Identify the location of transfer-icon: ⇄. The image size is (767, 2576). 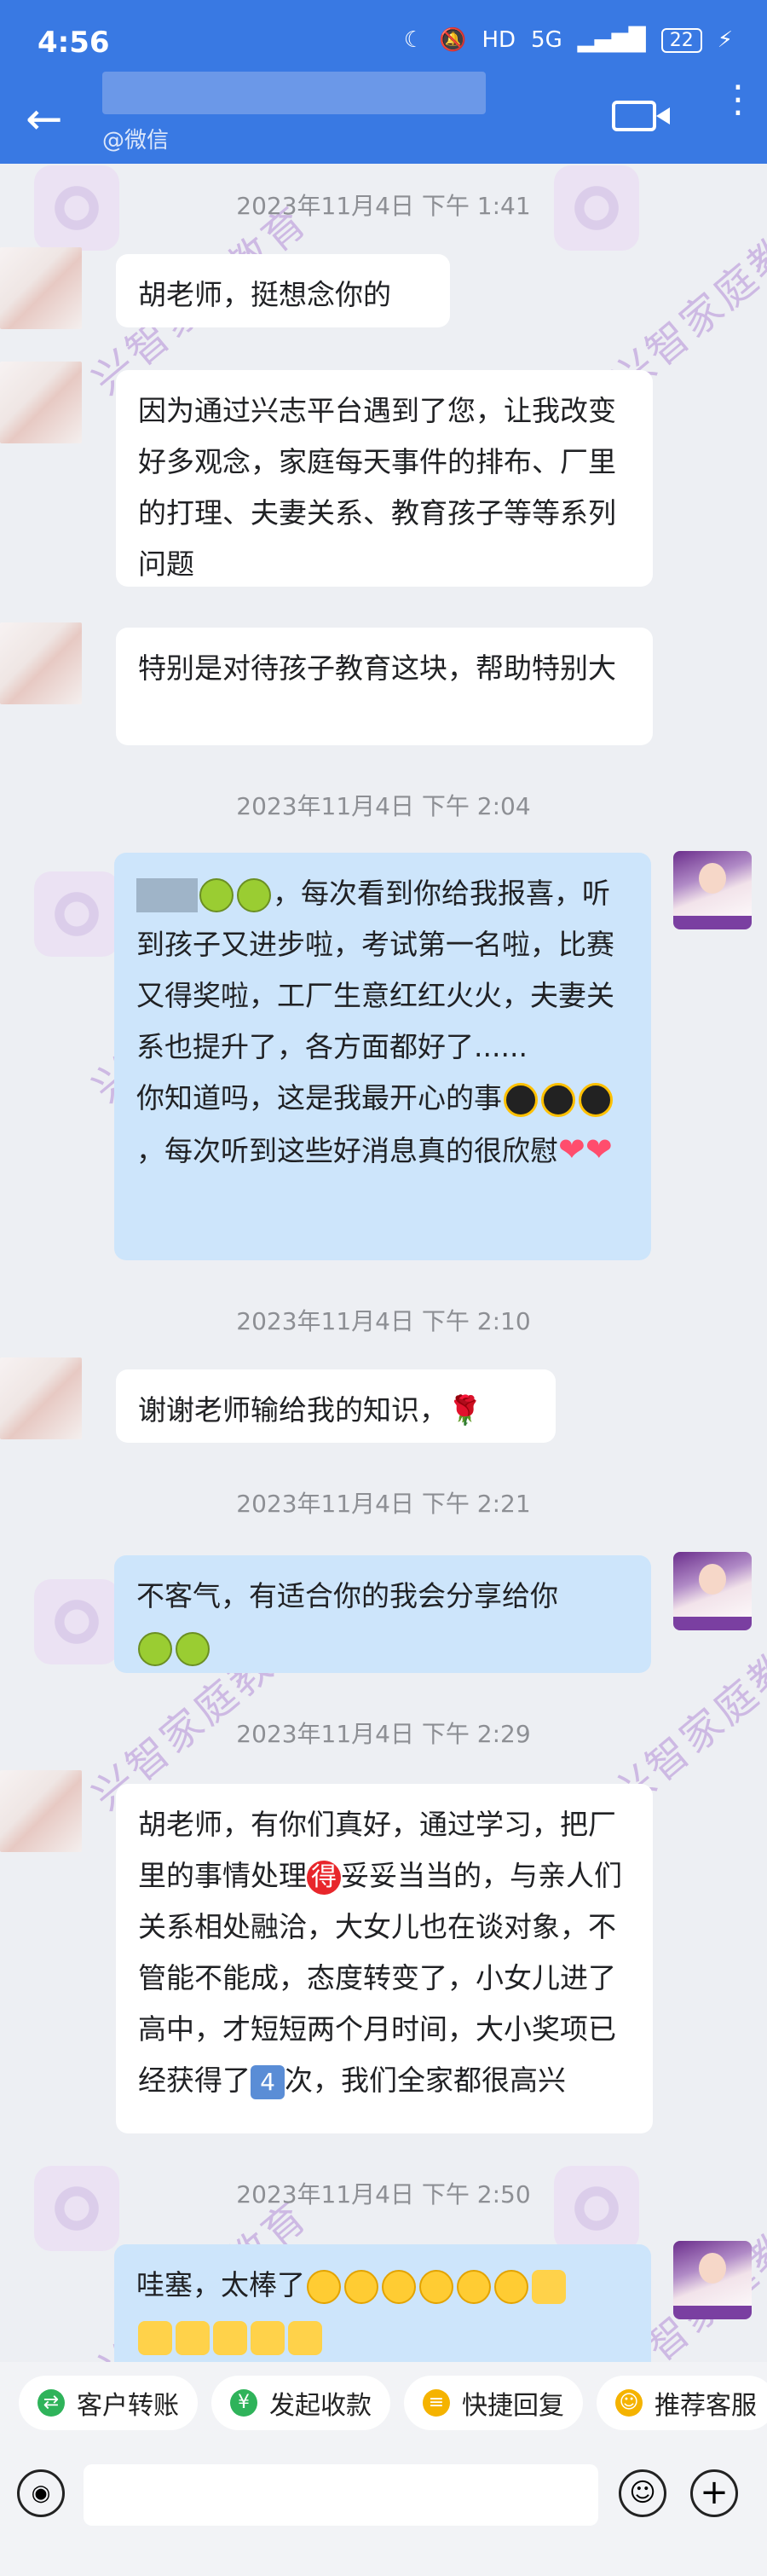
(51, 2403).